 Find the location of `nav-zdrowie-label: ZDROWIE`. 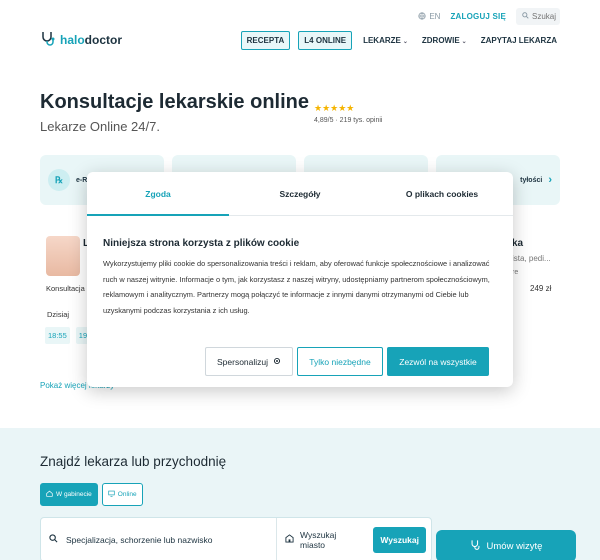

nav-zdrowie-label: ZDROWIE is located at coordinates (440, 40).